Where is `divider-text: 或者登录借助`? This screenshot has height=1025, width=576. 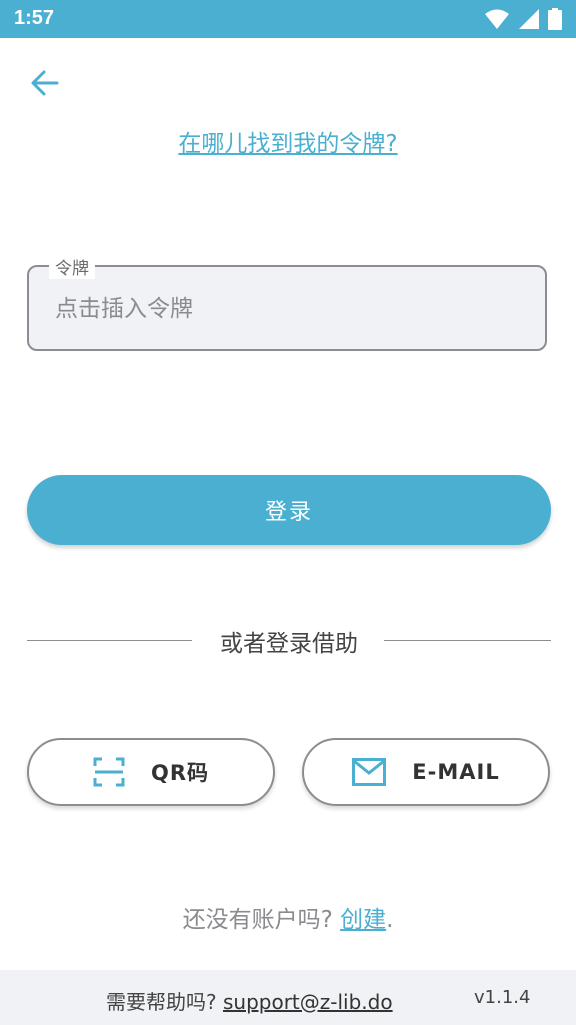 divider-text: 或者登录借助 is located at coordinates (289, 644).